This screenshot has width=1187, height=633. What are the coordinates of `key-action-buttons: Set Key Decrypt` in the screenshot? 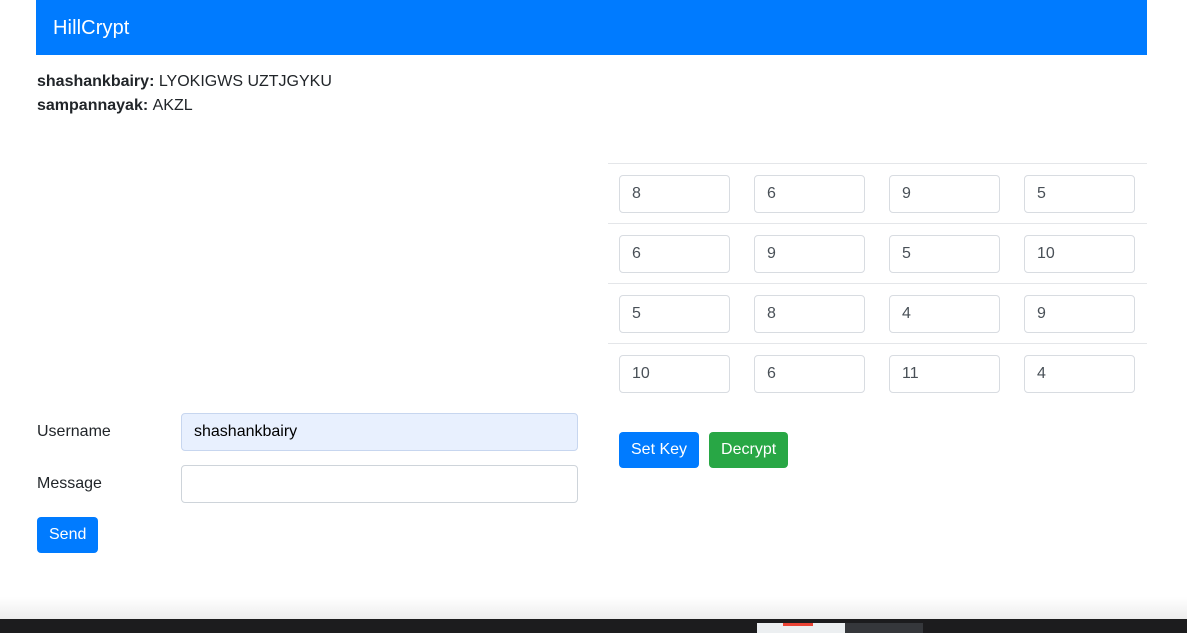 It's located at (877, 450).